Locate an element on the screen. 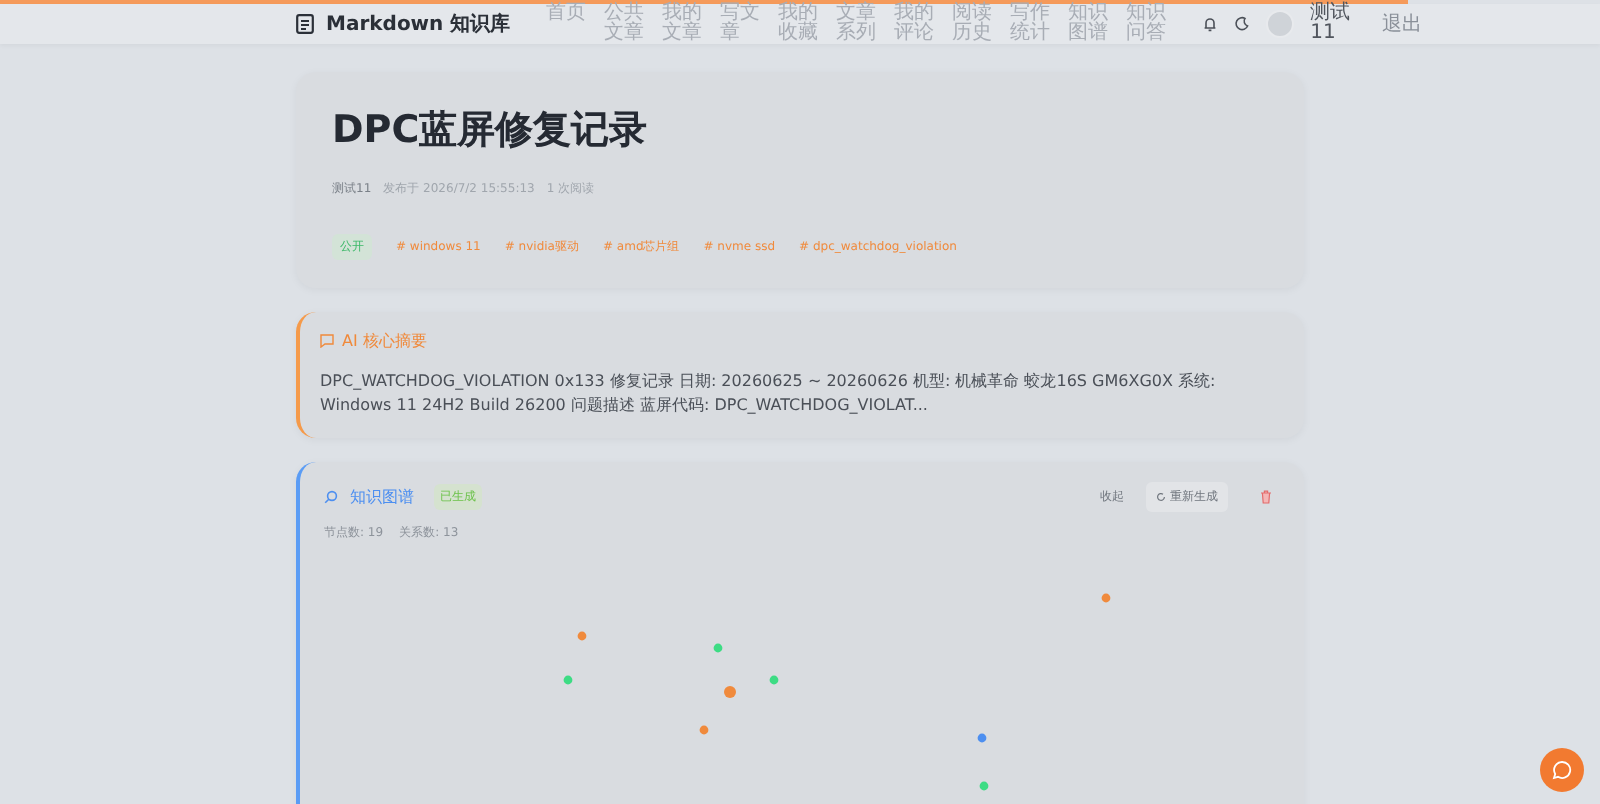 This screenshot has height=804, width=1600. nav-link: 公共文章 is located at coordinates (624, 24).